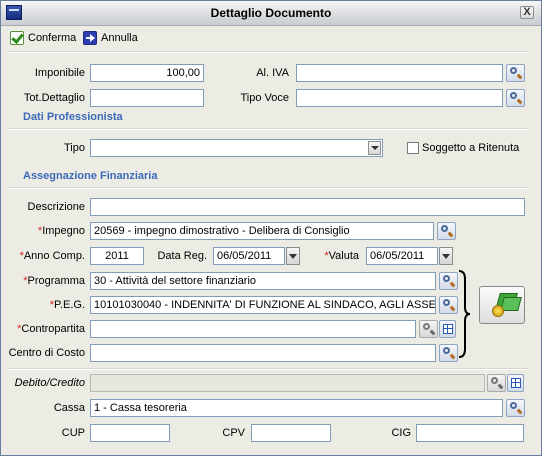 This screenshot has height=456, width=542. I want to click on toolbar-divider, so click(267, 52).